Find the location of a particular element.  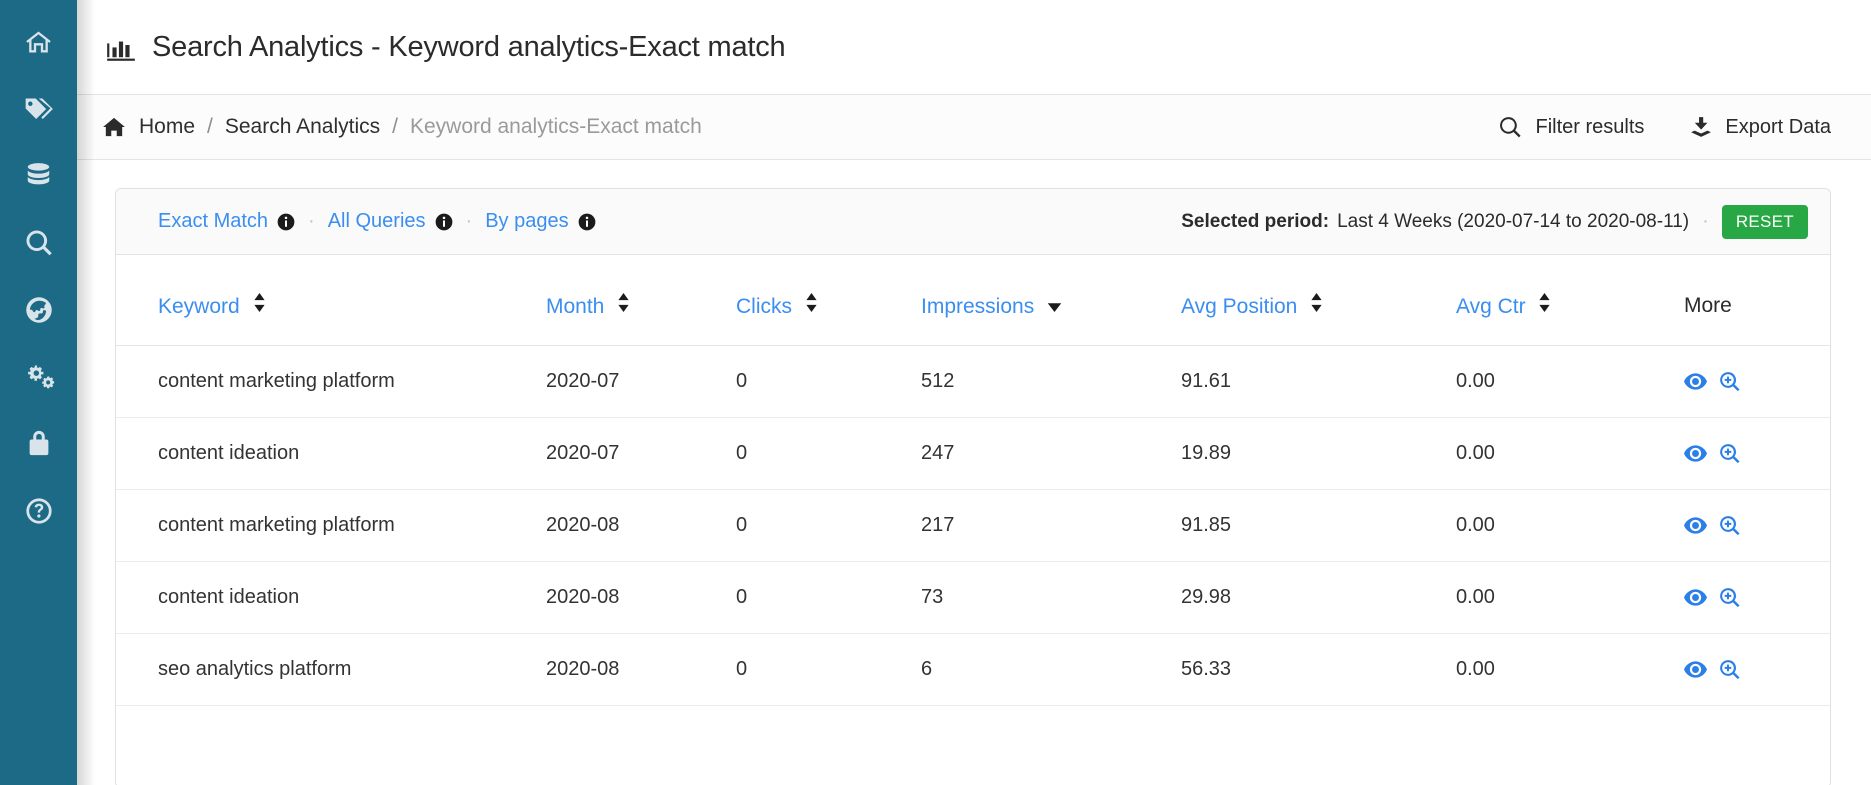

database-icon is located at coordinates (38, 176).